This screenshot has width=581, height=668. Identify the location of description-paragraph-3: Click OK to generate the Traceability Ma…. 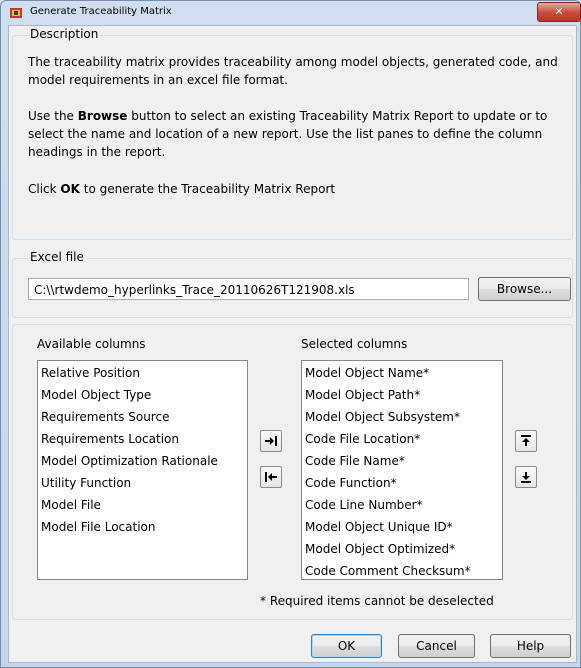
(298, 189).